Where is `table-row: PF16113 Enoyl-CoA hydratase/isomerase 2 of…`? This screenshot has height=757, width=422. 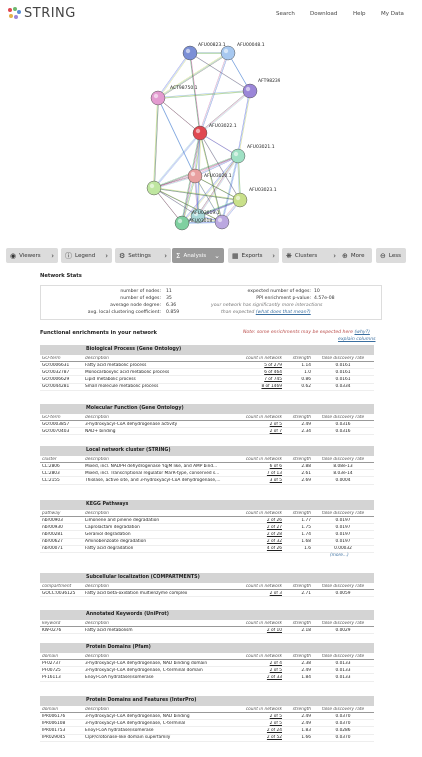 table-row: PF16113 Enoyl-CoA hydratase/isomerase 2 of… is located at coordinates (207, 678).